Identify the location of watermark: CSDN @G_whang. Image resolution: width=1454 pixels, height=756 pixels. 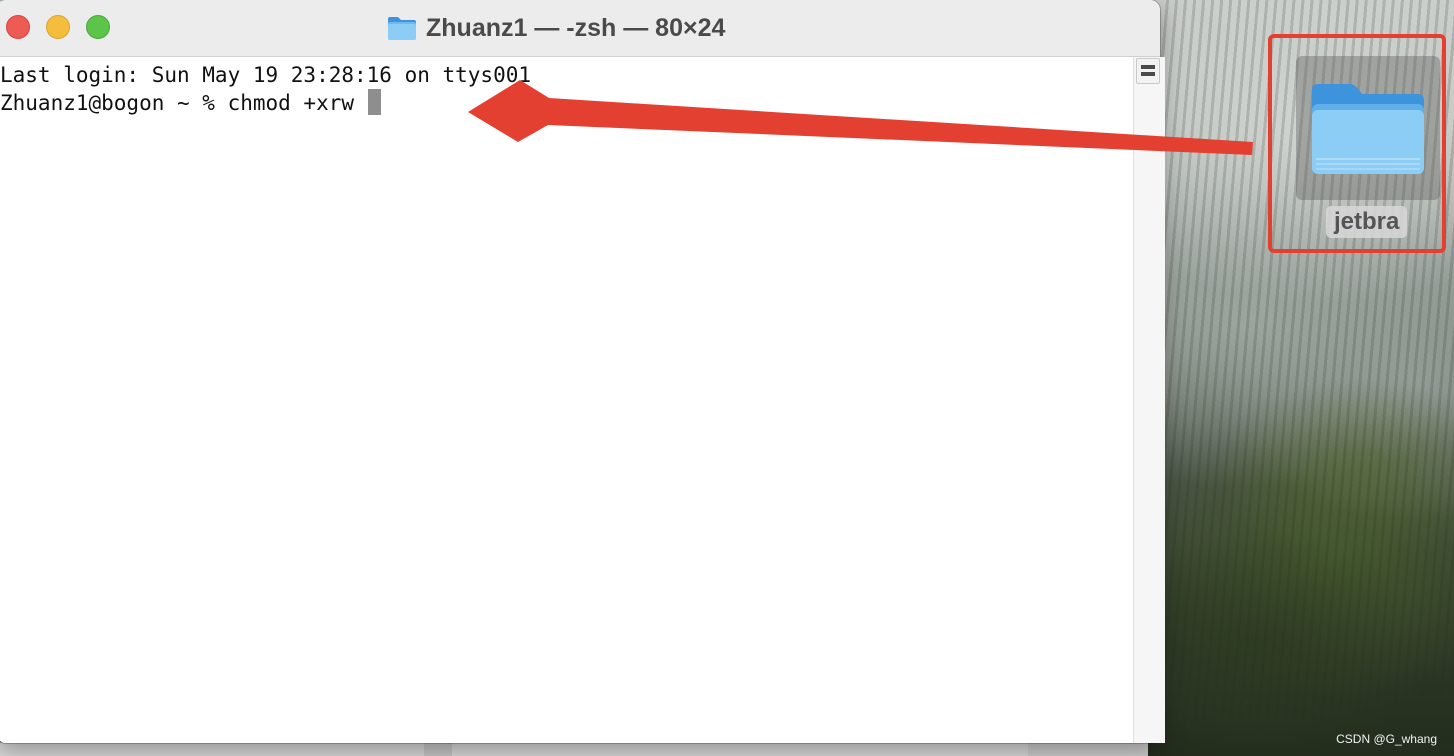
(1386, 739).